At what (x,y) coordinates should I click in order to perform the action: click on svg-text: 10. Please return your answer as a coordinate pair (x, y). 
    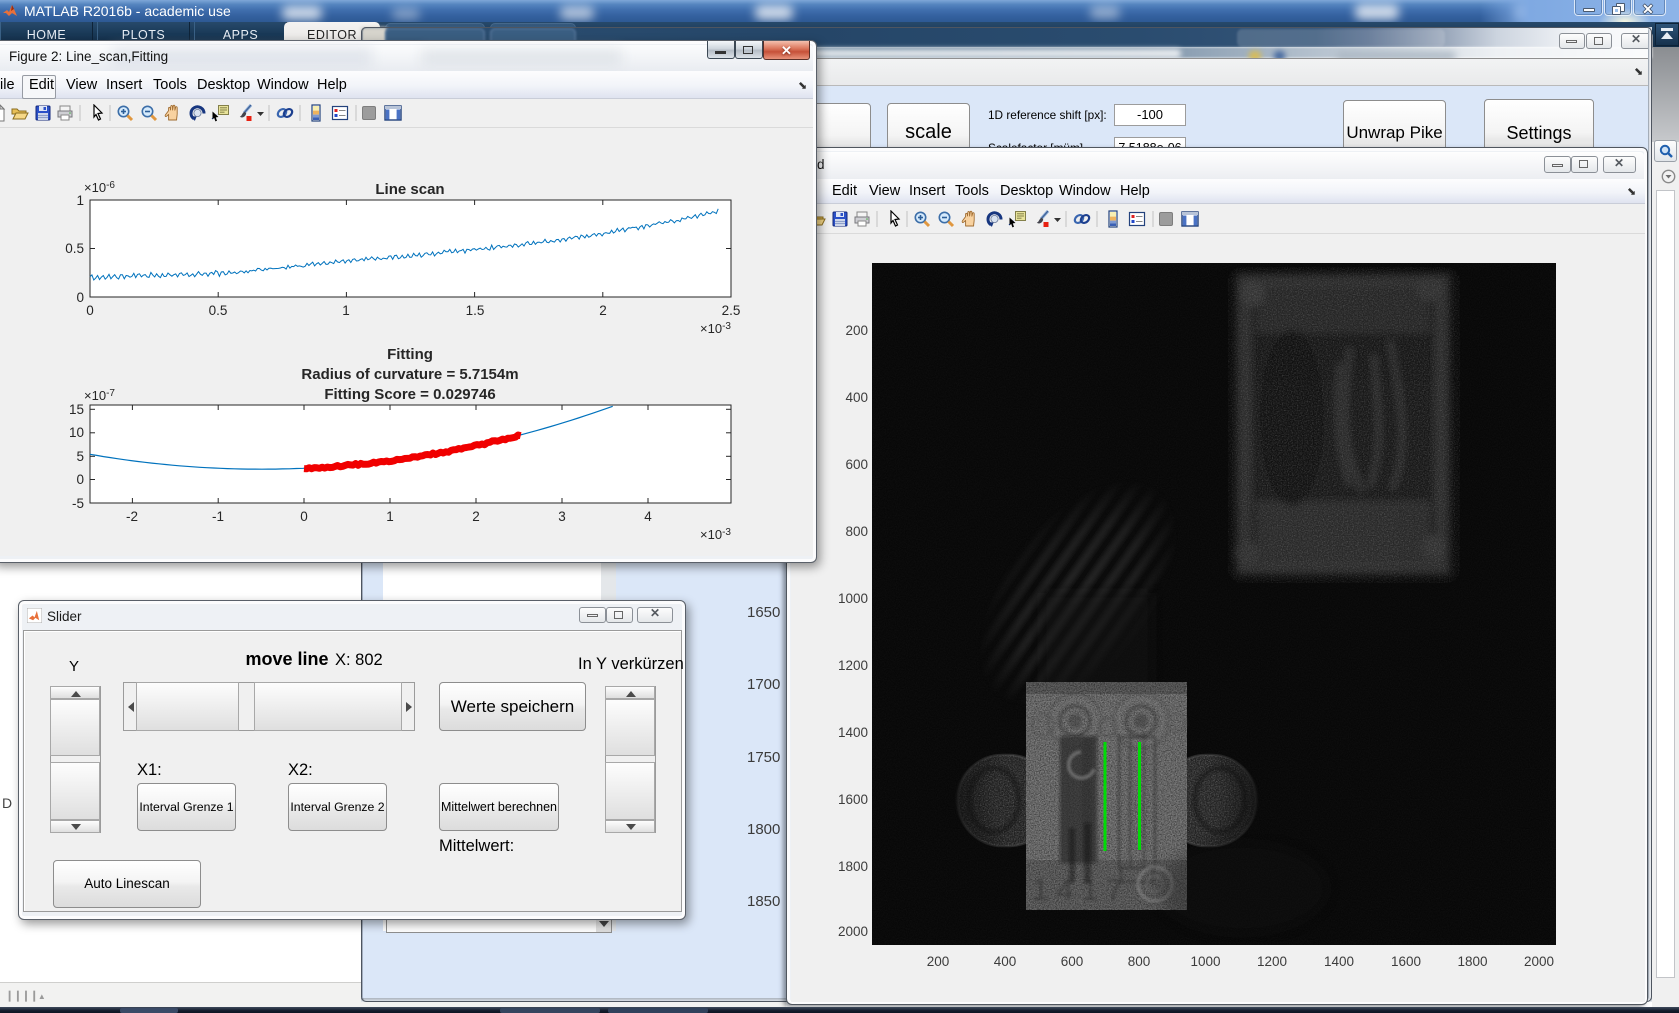
    Looking at the image, I should click on (76, 432).